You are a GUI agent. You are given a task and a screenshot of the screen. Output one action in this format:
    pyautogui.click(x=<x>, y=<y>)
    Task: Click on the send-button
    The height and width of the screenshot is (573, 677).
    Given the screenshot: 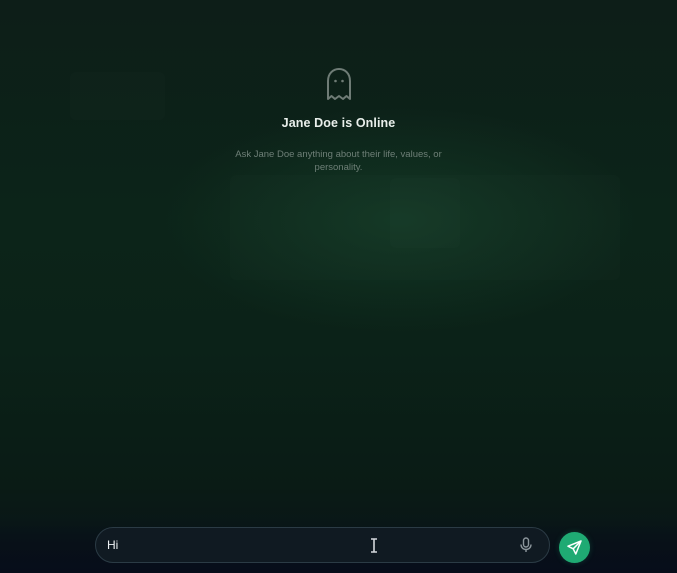 What is the action you would take?
    pyautogui.click(x=574, y=547)
    